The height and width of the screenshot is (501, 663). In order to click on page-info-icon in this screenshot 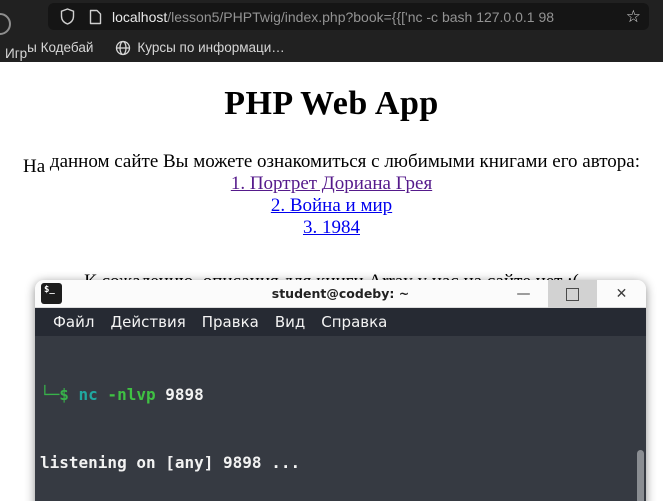, I will do `click(95, 17)`.